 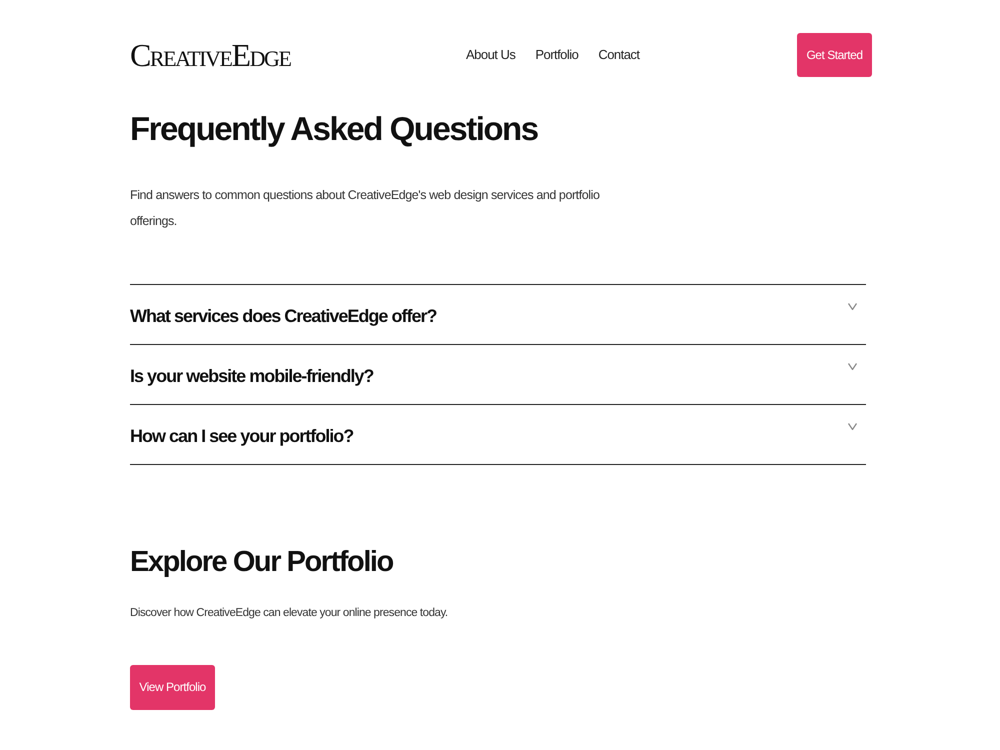 I want to click on faq-intro-text: Find answers to common questions about CreativeEdge's web design services and portfolio offerings., so click(x=365, y=208).